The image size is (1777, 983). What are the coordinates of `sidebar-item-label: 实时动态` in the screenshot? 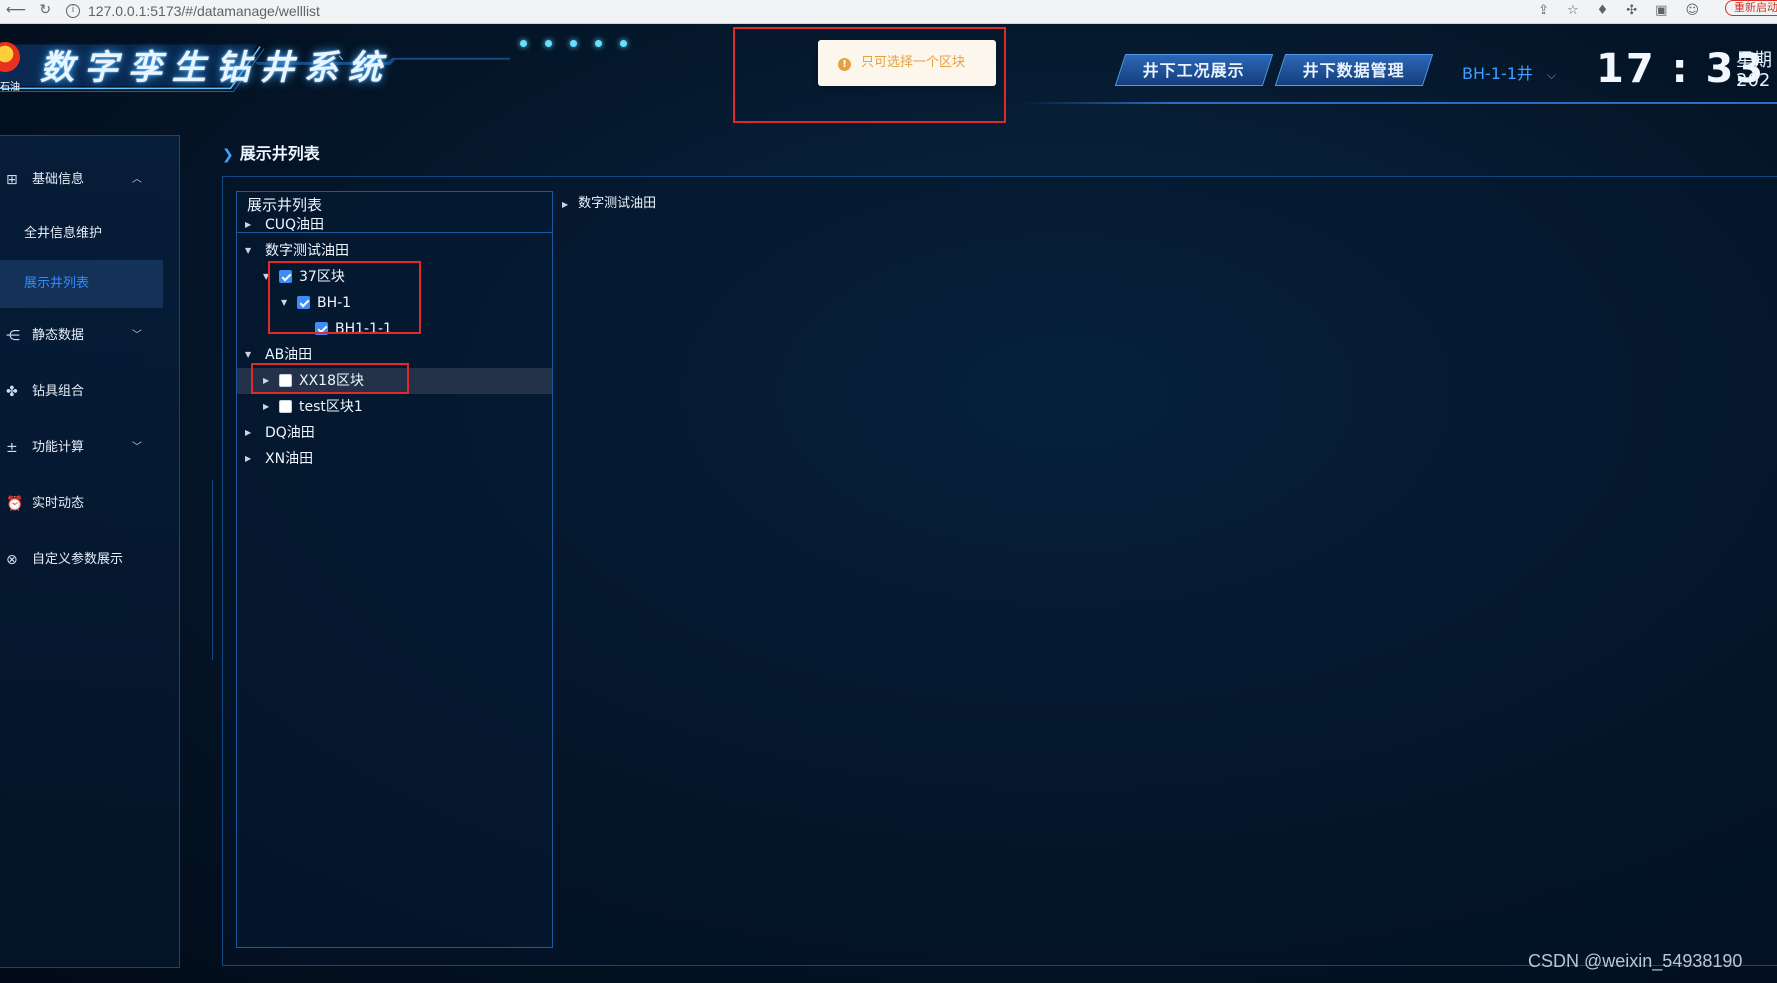 It's located at (58, 503).